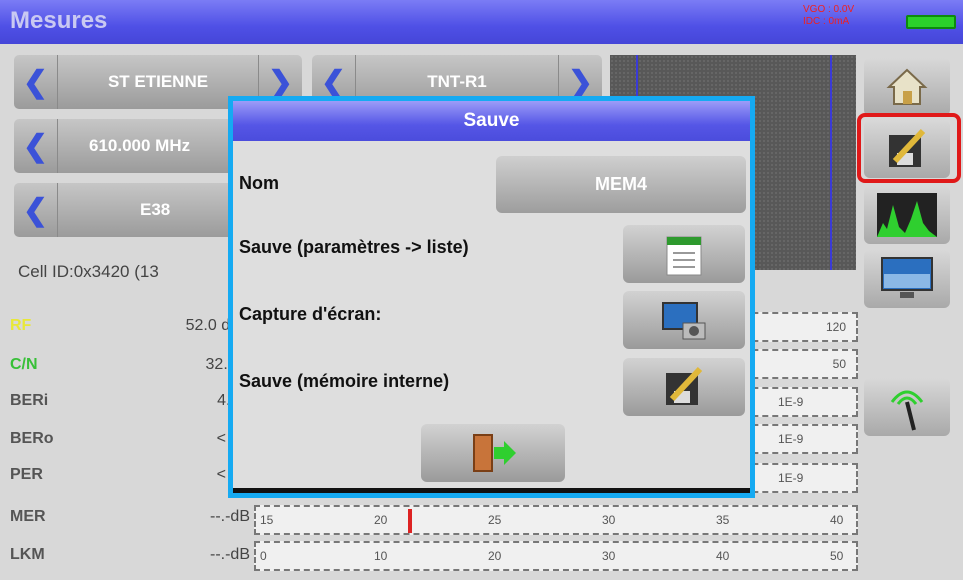 The height and width of the screenshot is (580, 963). What do you see at coordinates (826, 21) in the screenshot?
I see `current-readout: IDC : 0mA` at bounding box center [826, 21].